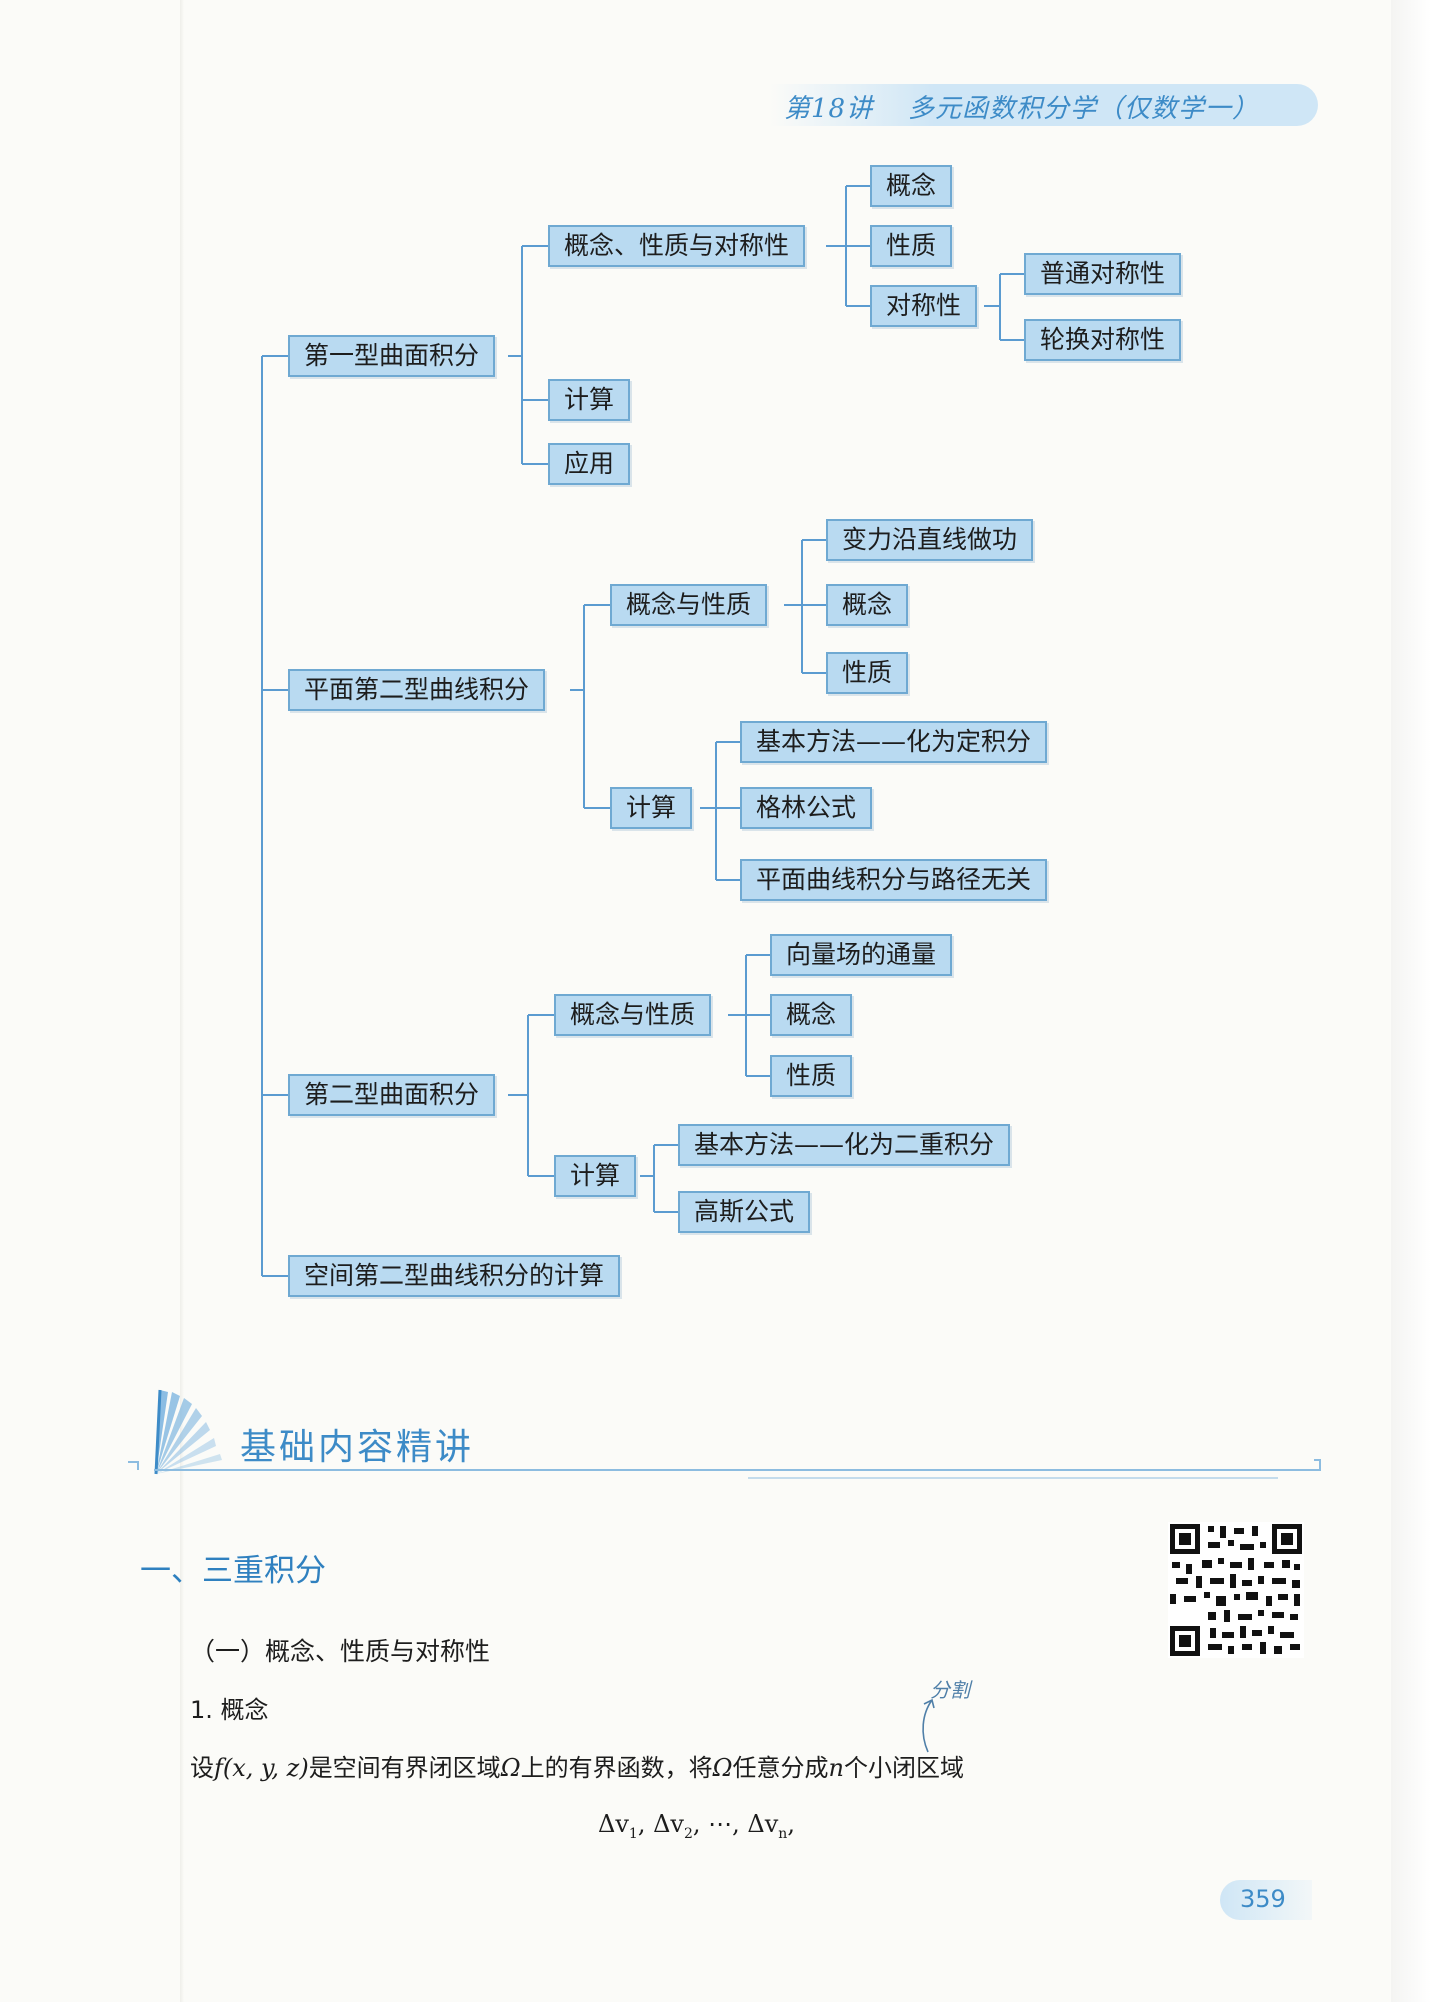  What do you see at coordinates (806, 808) in the screenshot?
I see `node-green-formula: 格林公式` at bounding box center [806, 808].